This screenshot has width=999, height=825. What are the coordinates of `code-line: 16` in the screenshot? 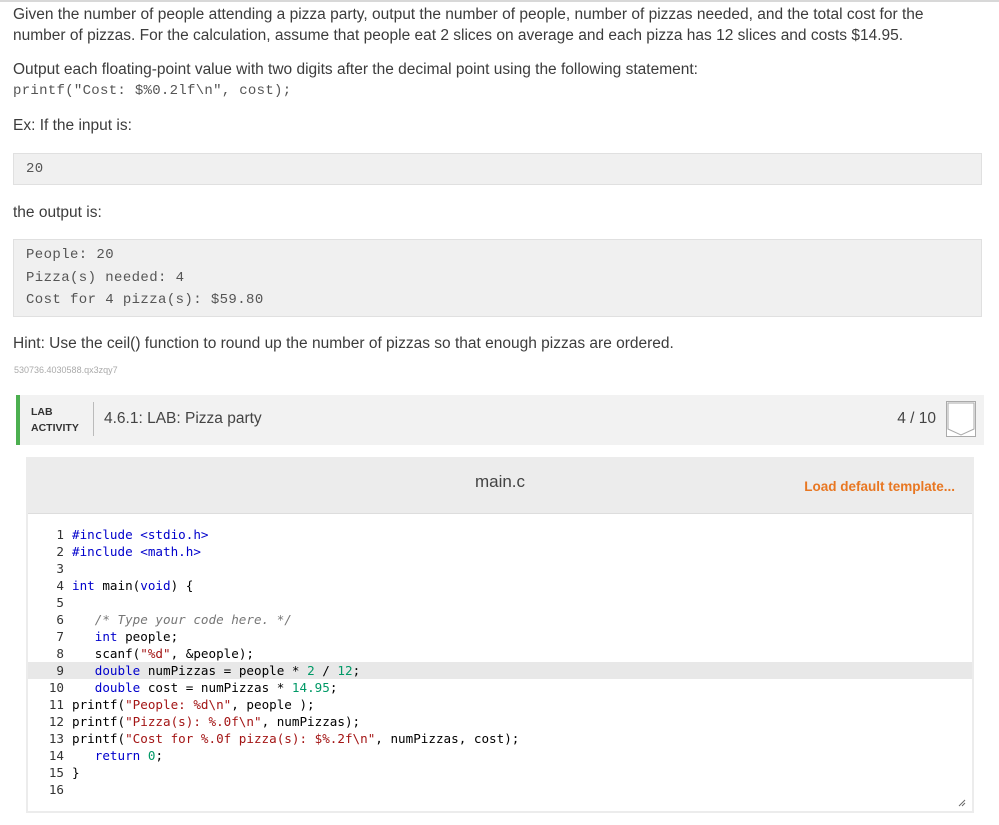 It's located at (500, 789).